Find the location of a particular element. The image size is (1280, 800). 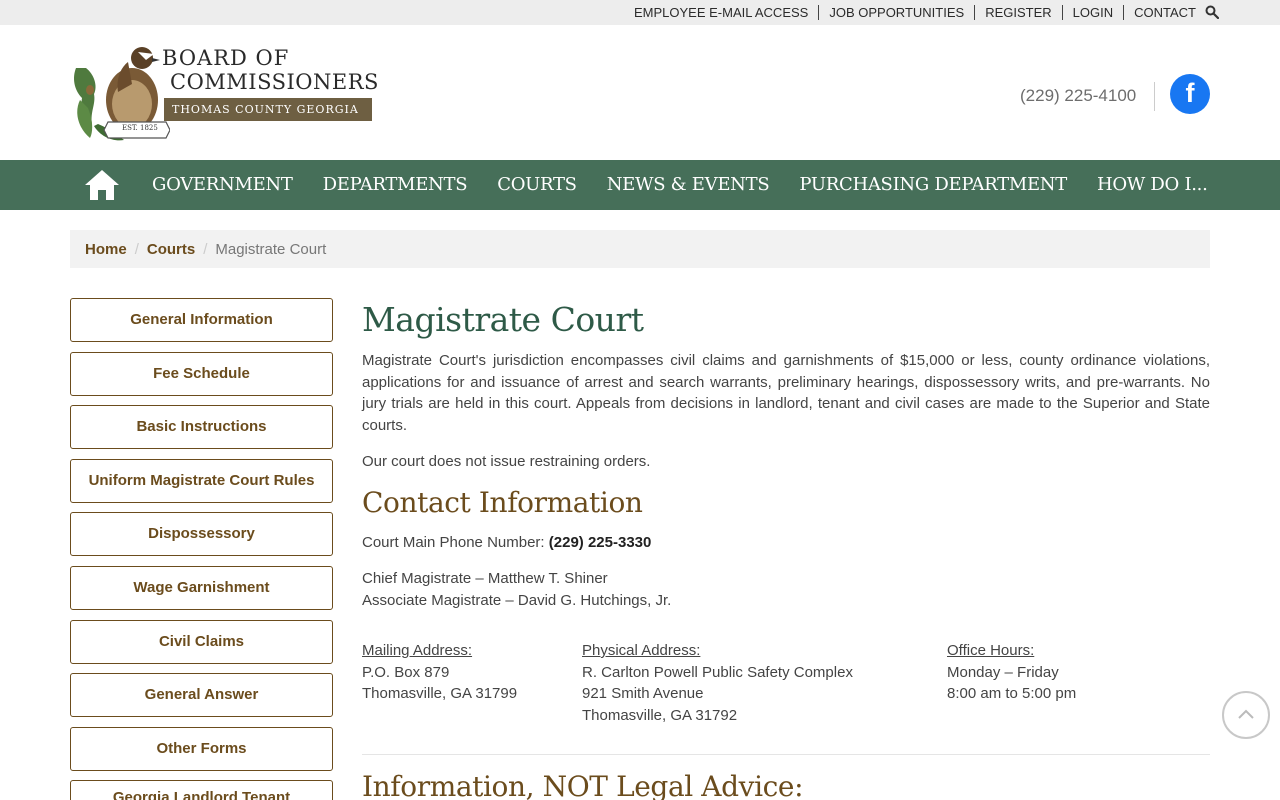

chief-magistrate: Chief Magistrate – Matthew T. Shiner is located at coordinates (485, 578).